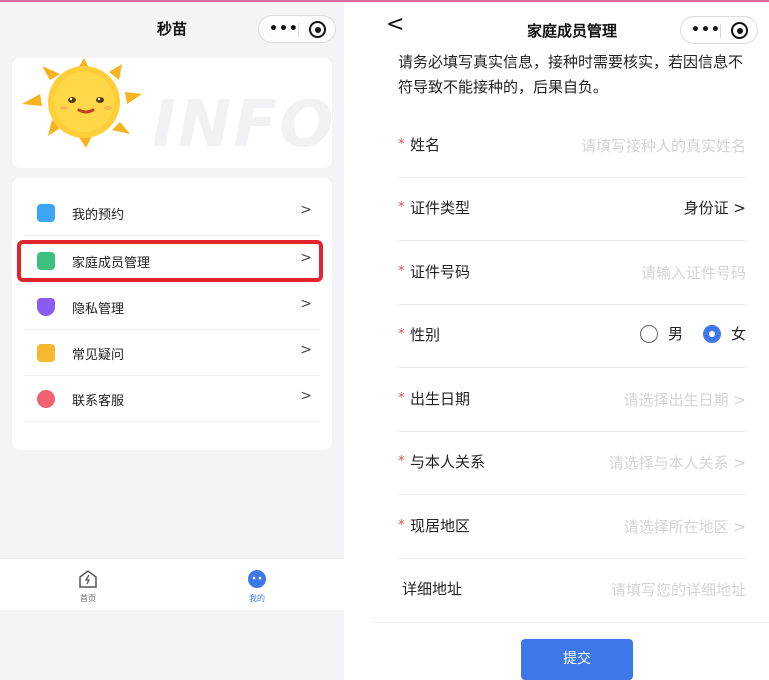 Image resolution: width=769 pixels, height=680 pixels. Describe the element at coordinates (257, 579) in the screenshot. I see `profile-icon` at that location.